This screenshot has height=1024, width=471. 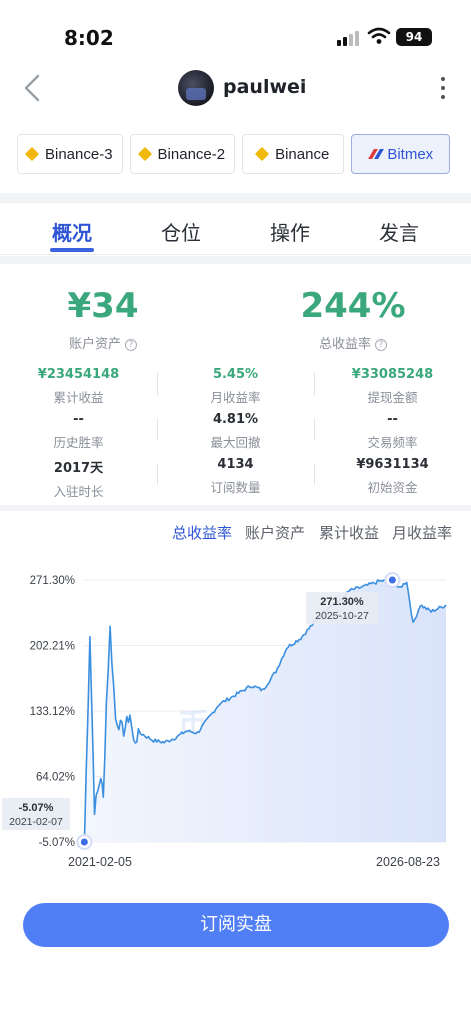 What do you see at coordinates (392, 386) in the screenshot?
I see `stat-withdrawal-amount: ¥33085248 提现金额` at bounding box center [392, 386].